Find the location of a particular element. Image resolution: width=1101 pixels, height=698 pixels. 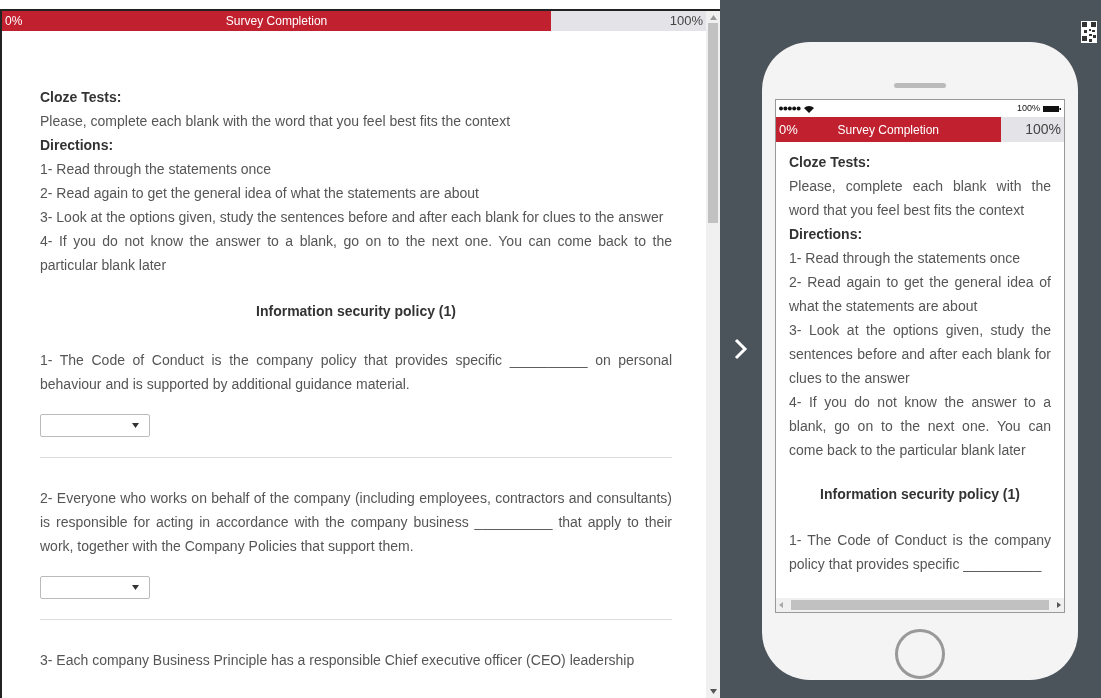

phone-speaker is located at coordinates (920, 85).